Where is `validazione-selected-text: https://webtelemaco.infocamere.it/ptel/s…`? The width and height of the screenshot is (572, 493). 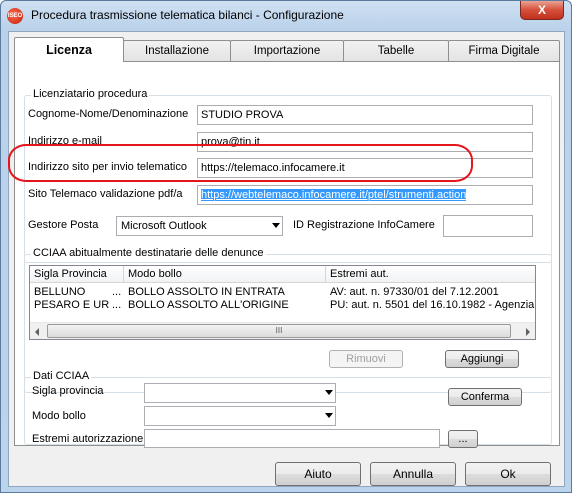 validazione-selected-text: https://webtelemaco.infocamere.it/ptel/s… is located at coordinates (334, 195).